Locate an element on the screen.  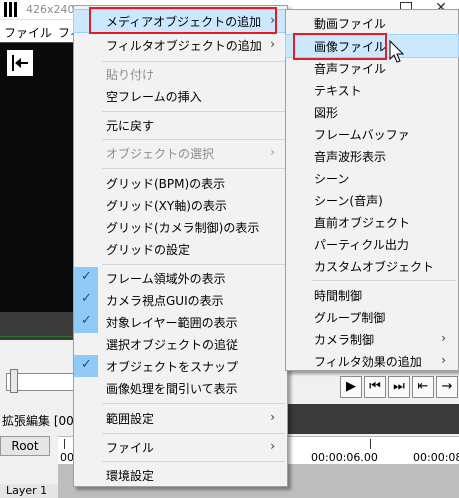
preview-area is located at coordinates (39, 177).